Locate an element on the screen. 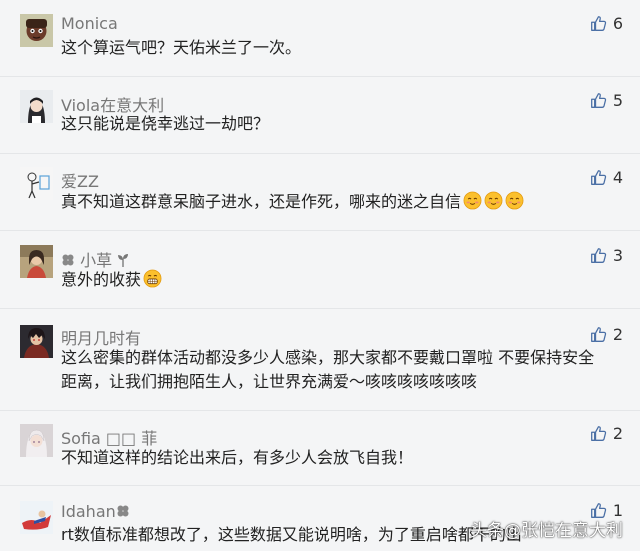 The image size is (640, 551). like-count: 6 is located at coordinates (617, 23).